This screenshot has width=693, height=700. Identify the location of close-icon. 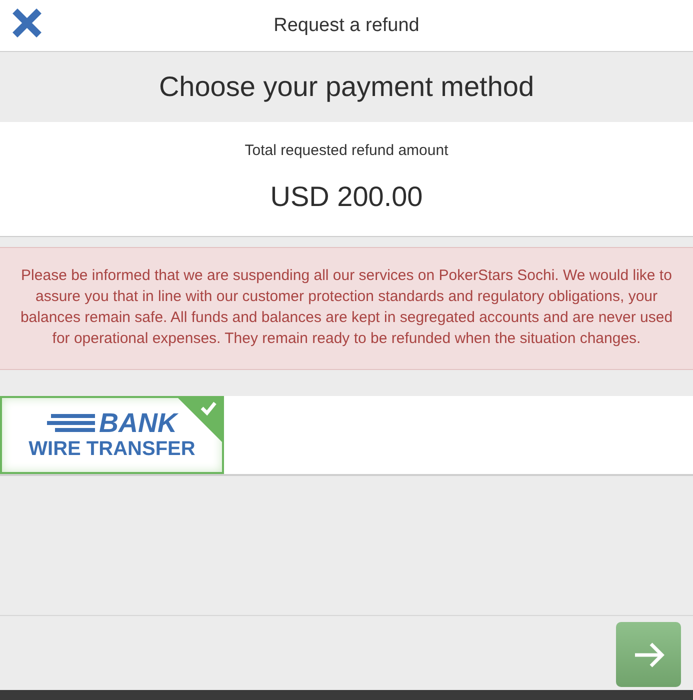
(27, 23).